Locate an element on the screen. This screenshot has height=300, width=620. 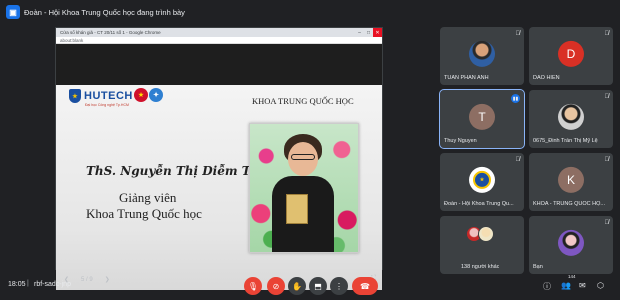
participant-avatar: ★ is located at coordinates (482, 179).